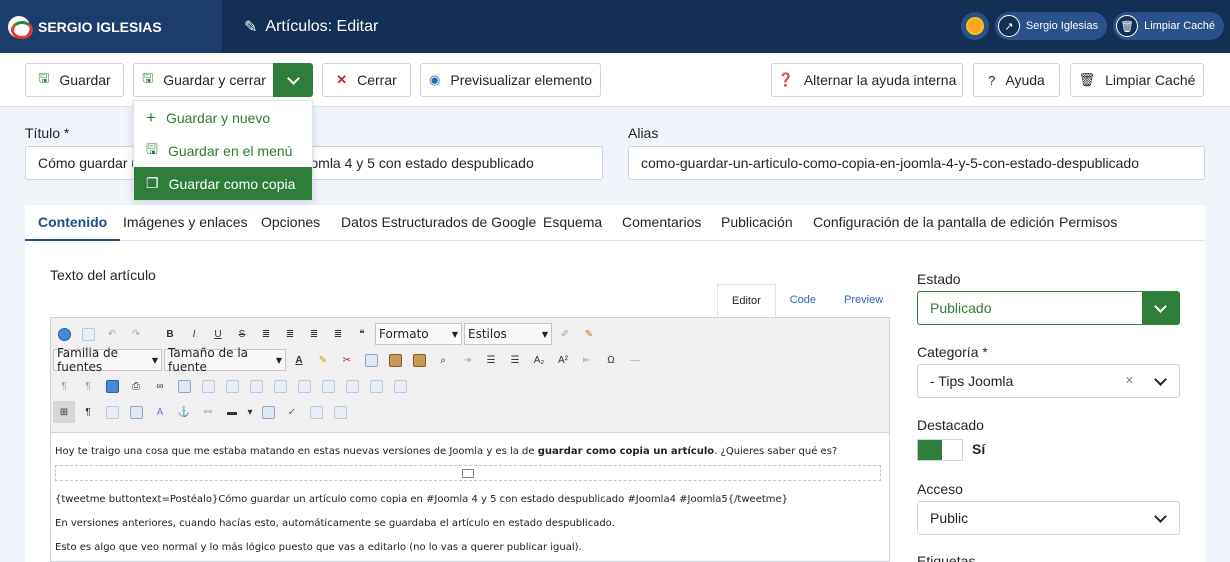  I want to click on readmore-icon, so click(340, 412).